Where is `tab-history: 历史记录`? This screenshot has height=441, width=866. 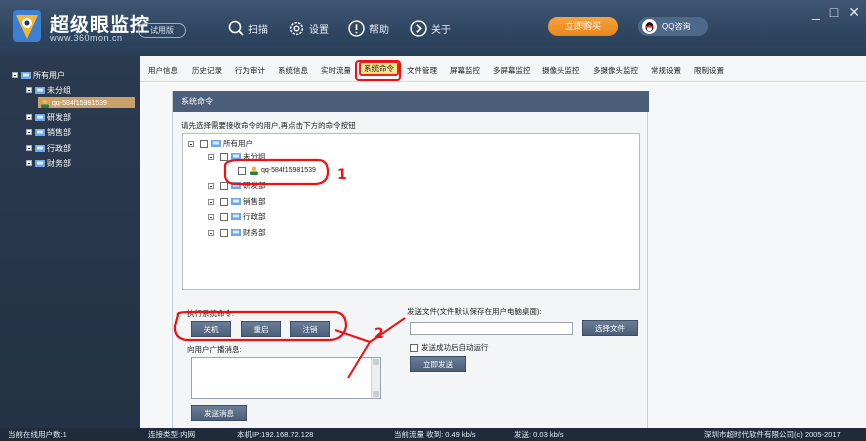
tab-history: 历史记录 is located at coordinates (207, 70).